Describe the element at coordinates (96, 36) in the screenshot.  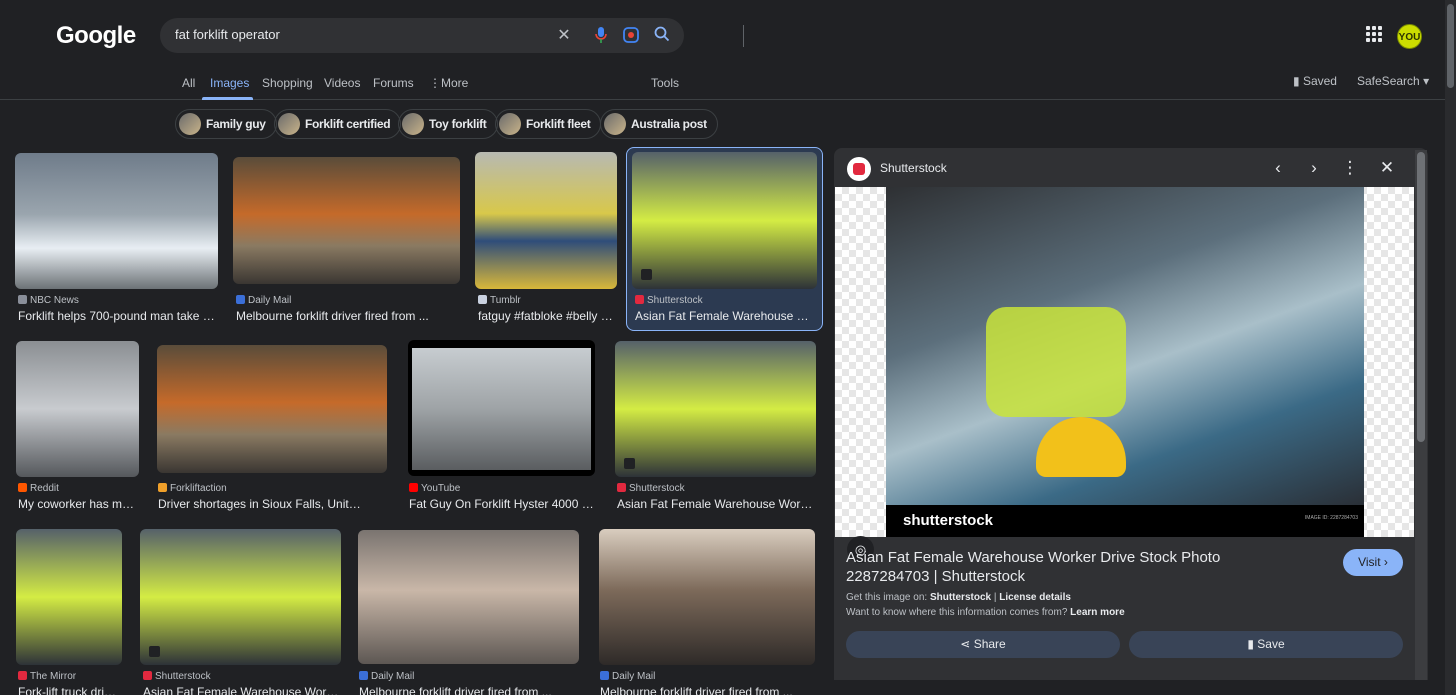
I see `google-logo: Google` at that location.